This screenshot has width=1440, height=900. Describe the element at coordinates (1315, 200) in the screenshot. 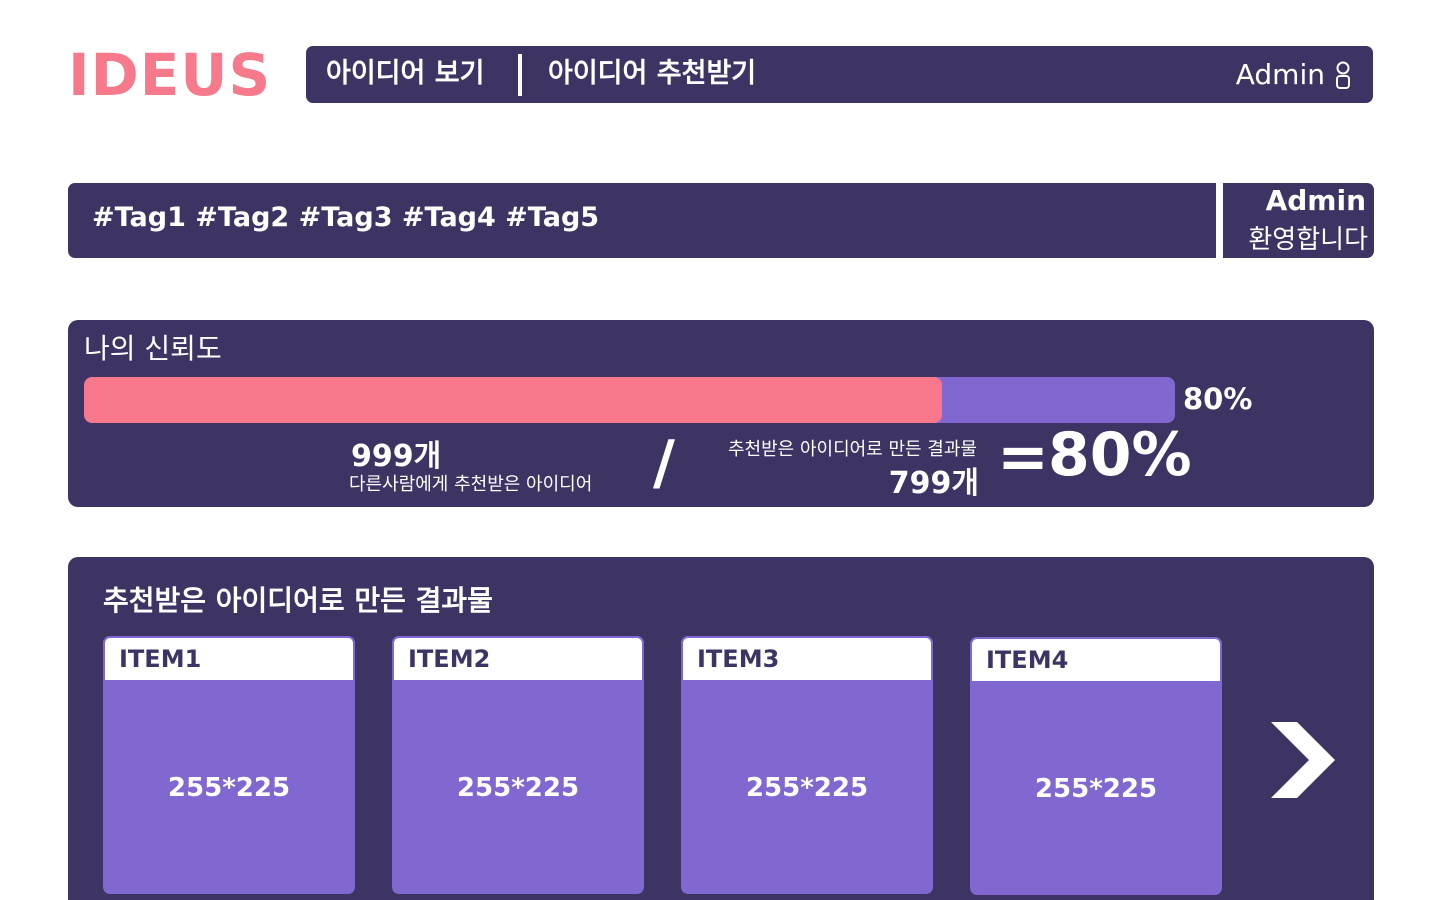

I see `welcome-user-name: Admin` at that location.